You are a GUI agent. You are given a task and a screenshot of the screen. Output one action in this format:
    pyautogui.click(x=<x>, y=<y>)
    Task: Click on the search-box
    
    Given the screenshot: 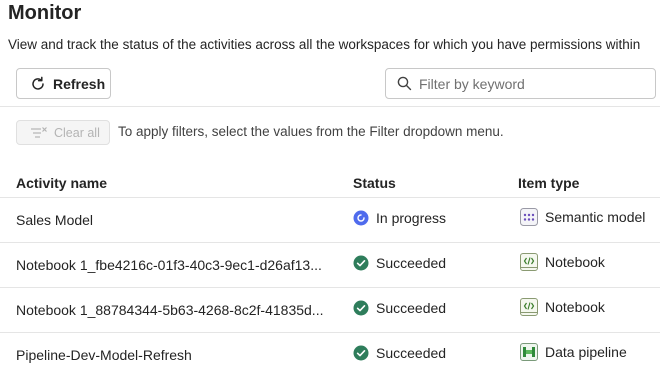 What is the action you would take?
    pyautogui.click(x=520, y=83)
    